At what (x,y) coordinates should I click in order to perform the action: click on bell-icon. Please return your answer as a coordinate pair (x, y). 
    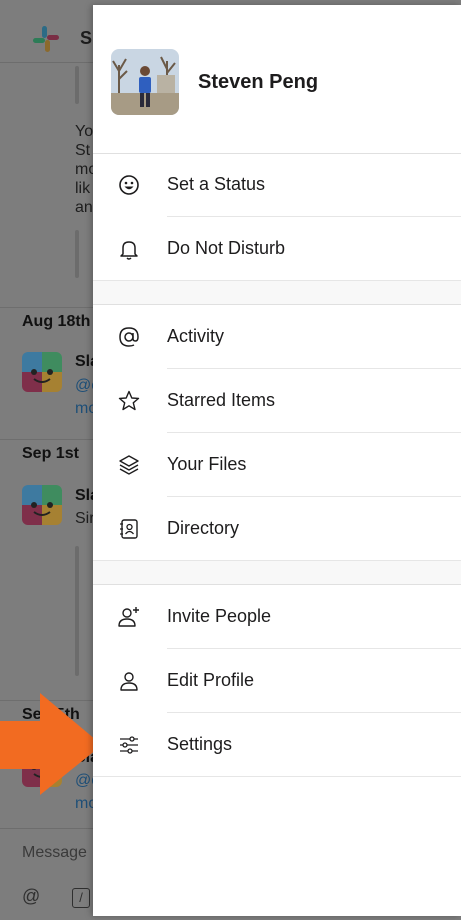
    Looking at the image, I should click on (129, 250).